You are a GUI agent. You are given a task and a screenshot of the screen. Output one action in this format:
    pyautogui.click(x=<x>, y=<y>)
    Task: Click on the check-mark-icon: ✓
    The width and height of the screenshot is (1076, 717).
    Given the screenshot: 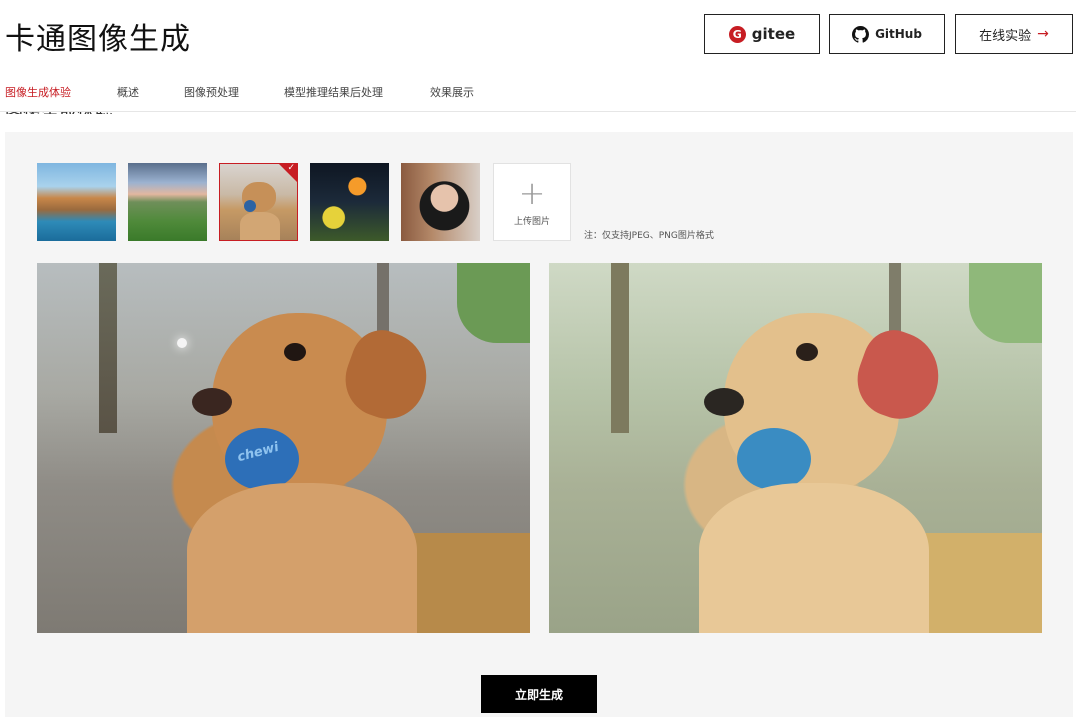 What is the action you would take?
    pyautogui.click(x=291, y=168)
    